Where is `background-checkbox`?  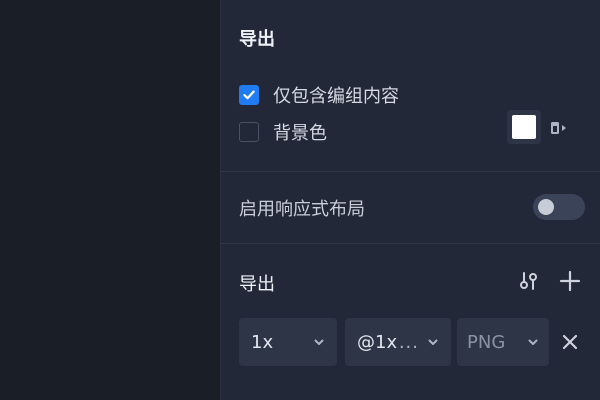 background-checkbox is located at coordinates (249, 132).